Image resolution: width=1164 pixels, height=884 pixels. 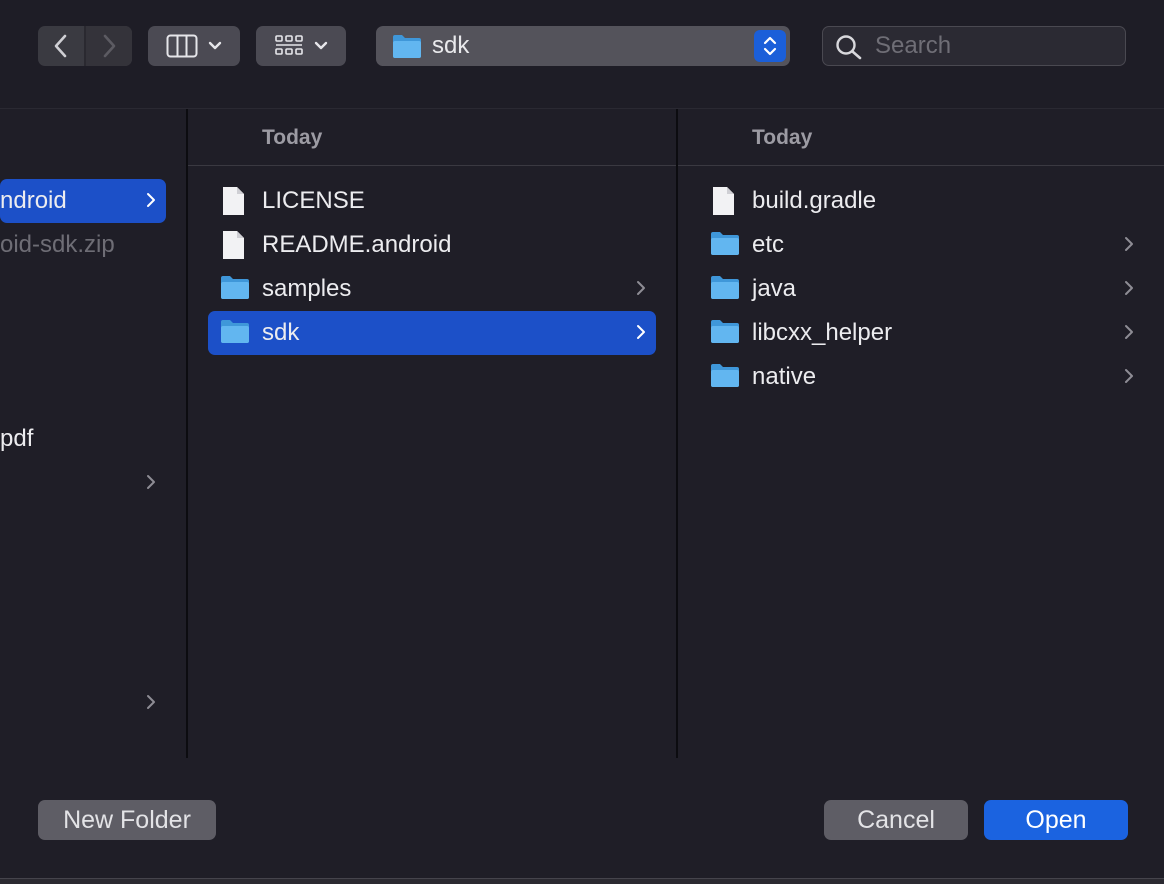 I want to click on item-label: README.android, so click(x=357, y=244).